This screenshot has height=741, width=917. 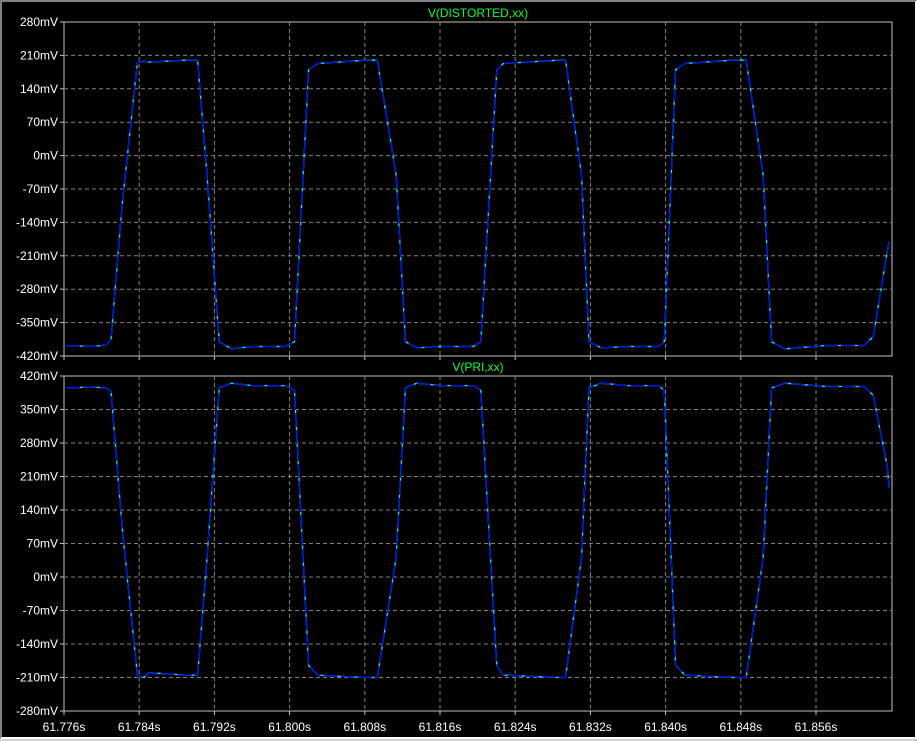 I want to click on y-tick-label: -350mV, so click(x=37, y=323).